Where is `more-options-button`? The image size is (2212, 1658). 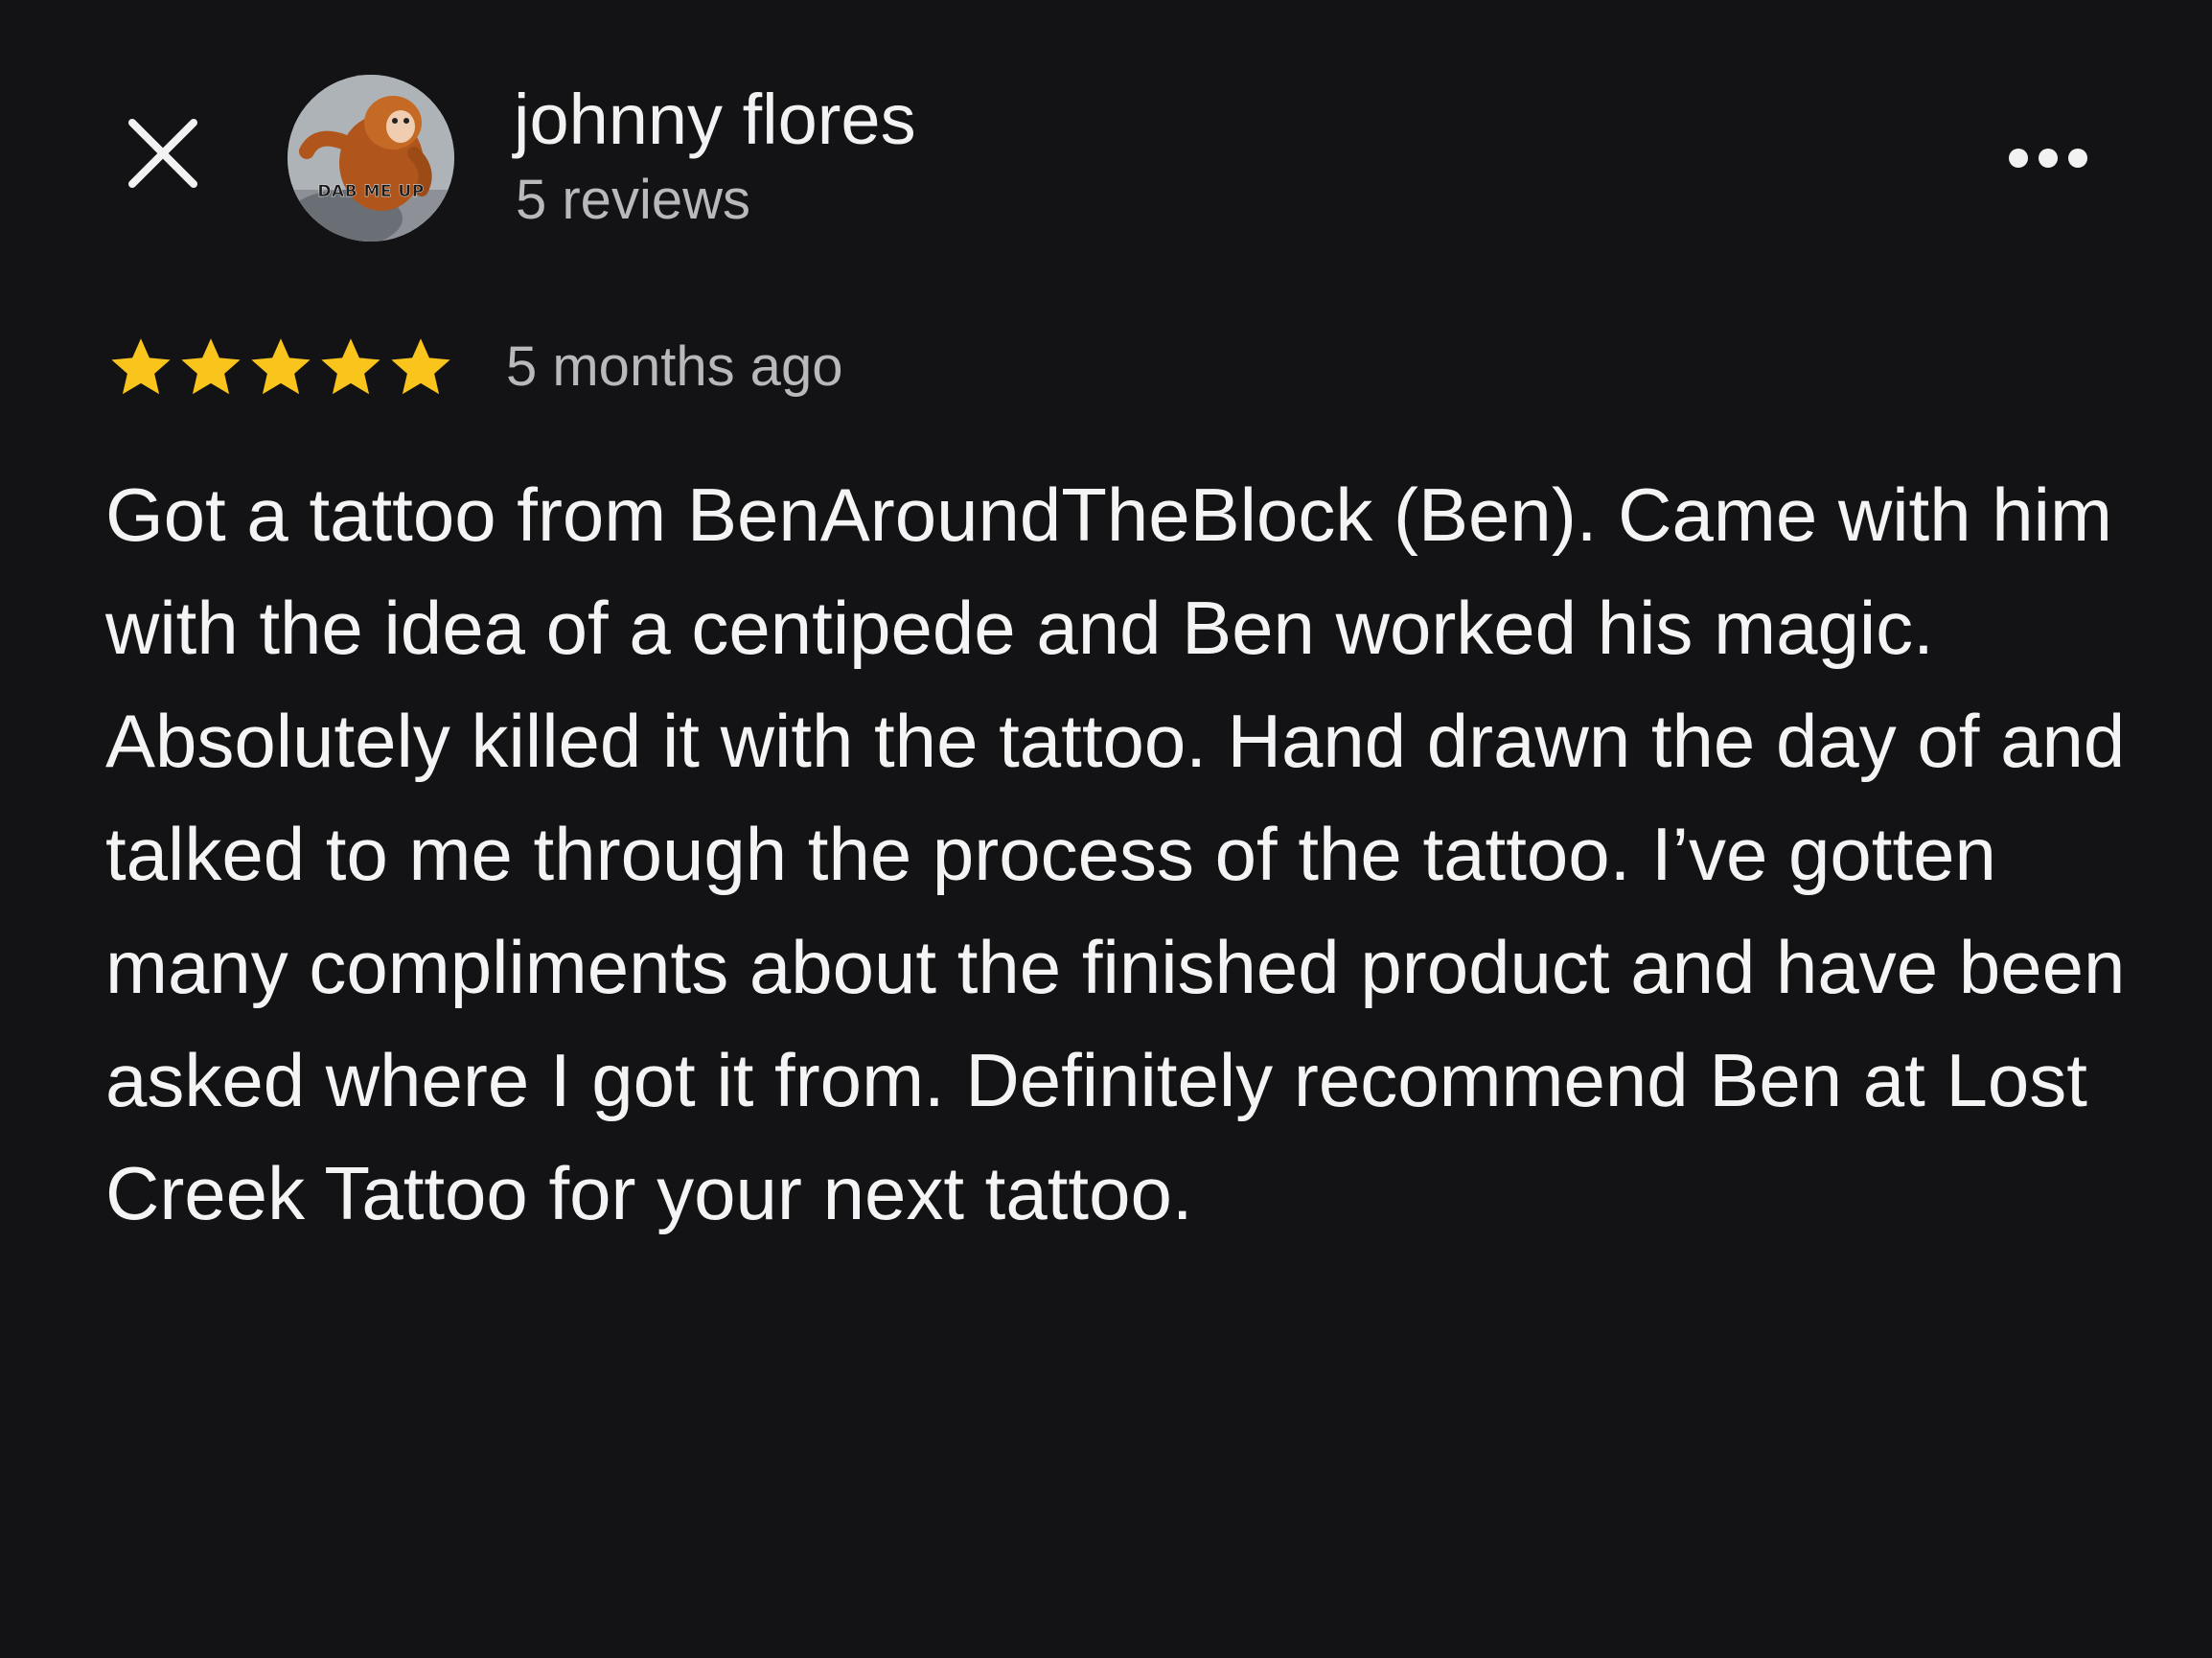
more-options-button is located at coordinates (2048, 159).